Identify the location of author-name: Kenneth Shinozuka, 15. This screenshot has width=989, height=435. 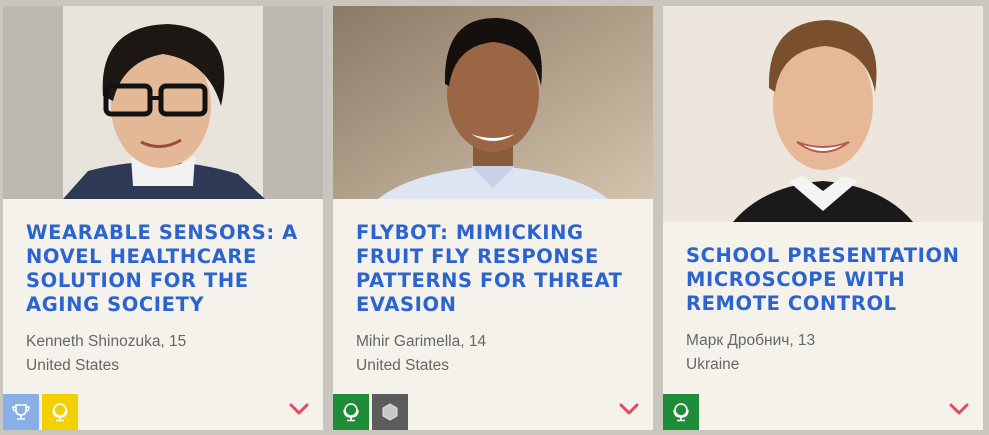
(106, 341).